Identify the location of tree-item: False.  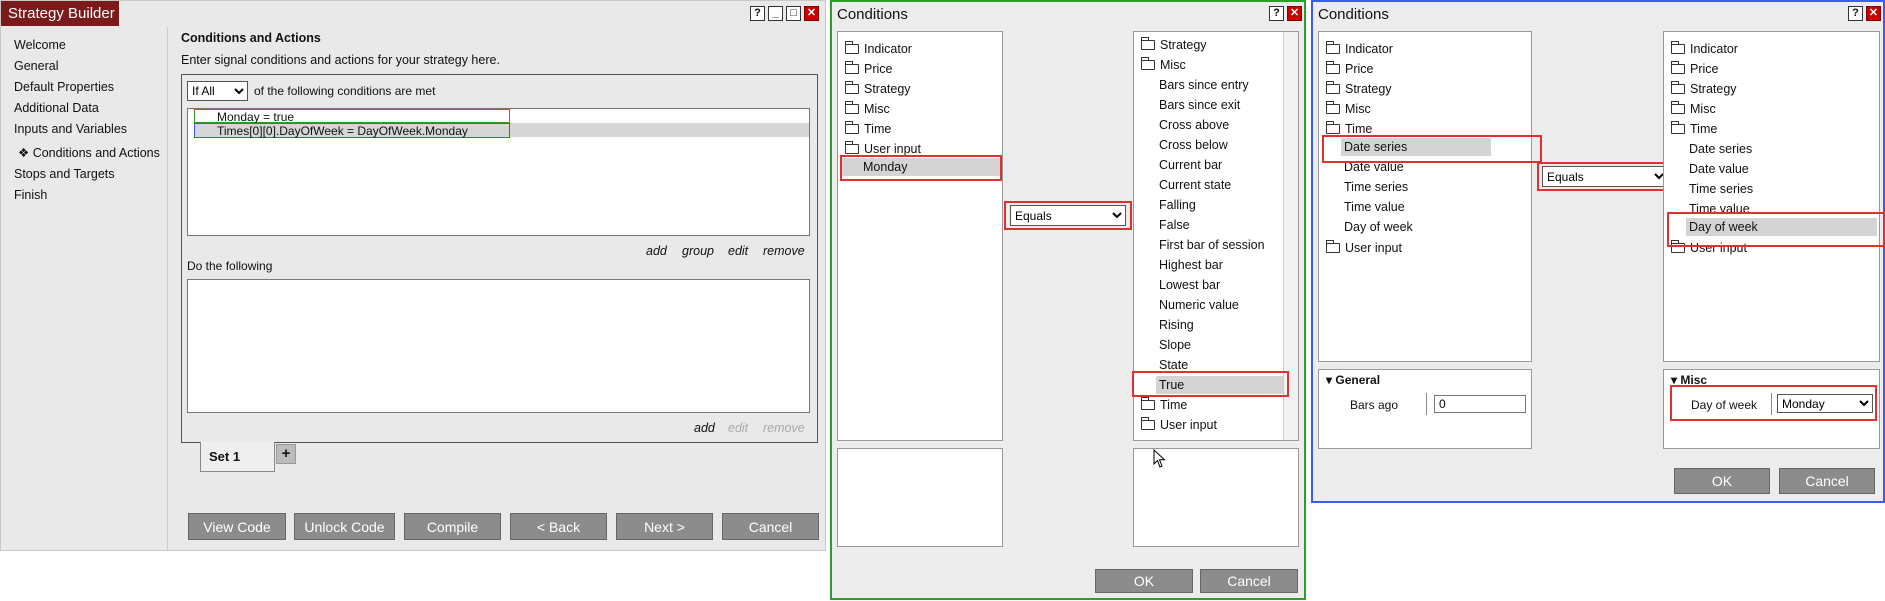
(1174, 225).